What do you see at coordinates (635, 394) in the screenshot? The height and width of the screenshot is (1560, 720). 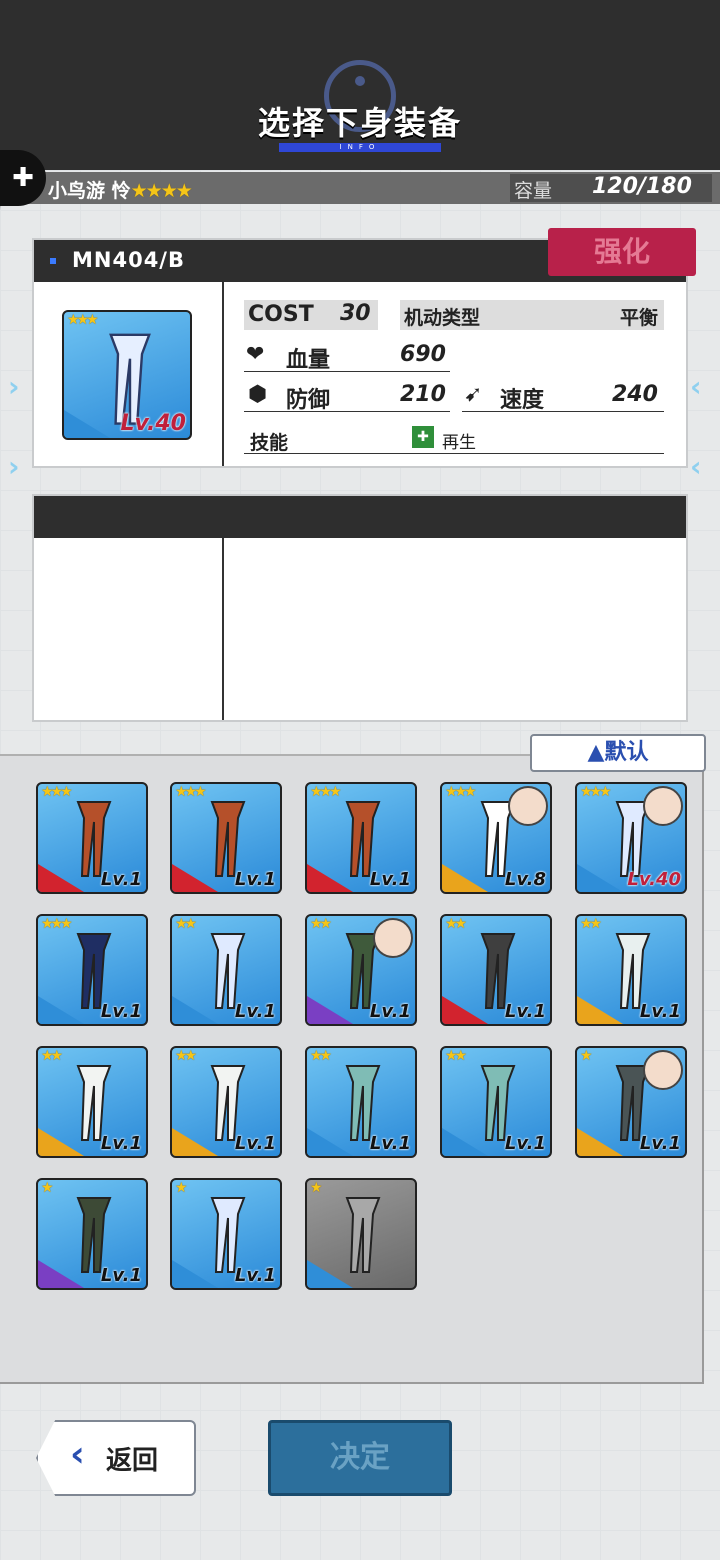 I see `speed-value: 240` at bounding box center [635, 394].